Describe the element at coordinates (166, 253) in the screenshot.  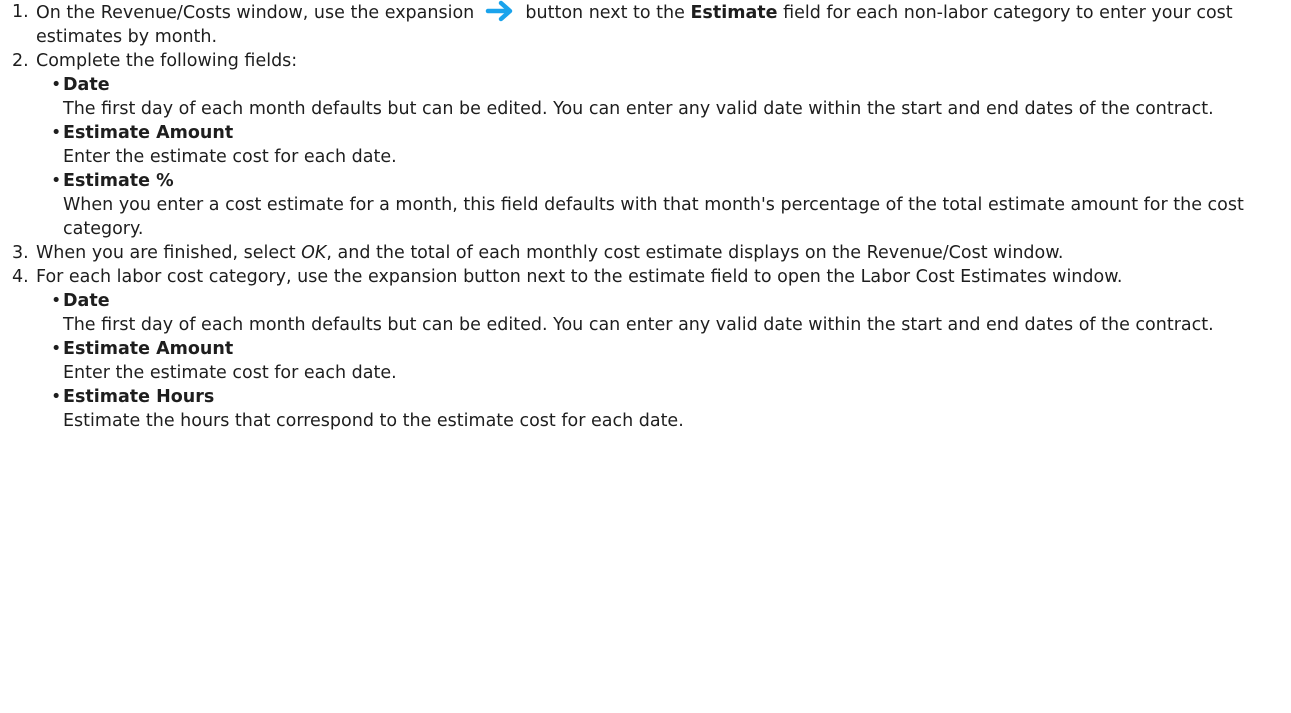
I see `step-text-before: When you are finished, select` at that location.